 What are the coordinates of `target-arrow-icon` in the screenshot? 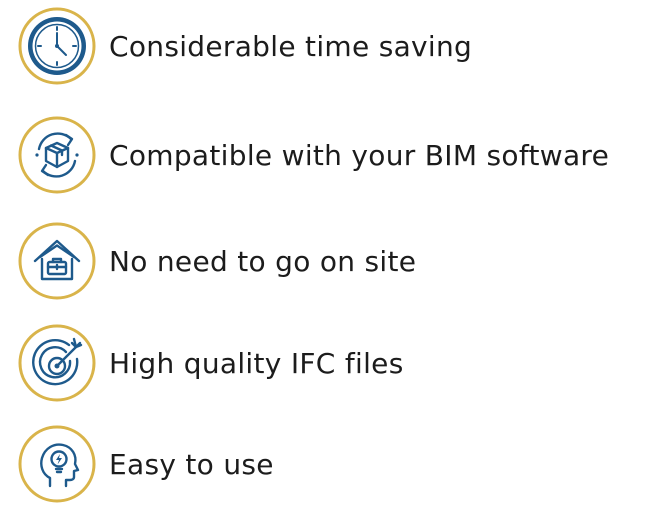 It's located at (57, 363).